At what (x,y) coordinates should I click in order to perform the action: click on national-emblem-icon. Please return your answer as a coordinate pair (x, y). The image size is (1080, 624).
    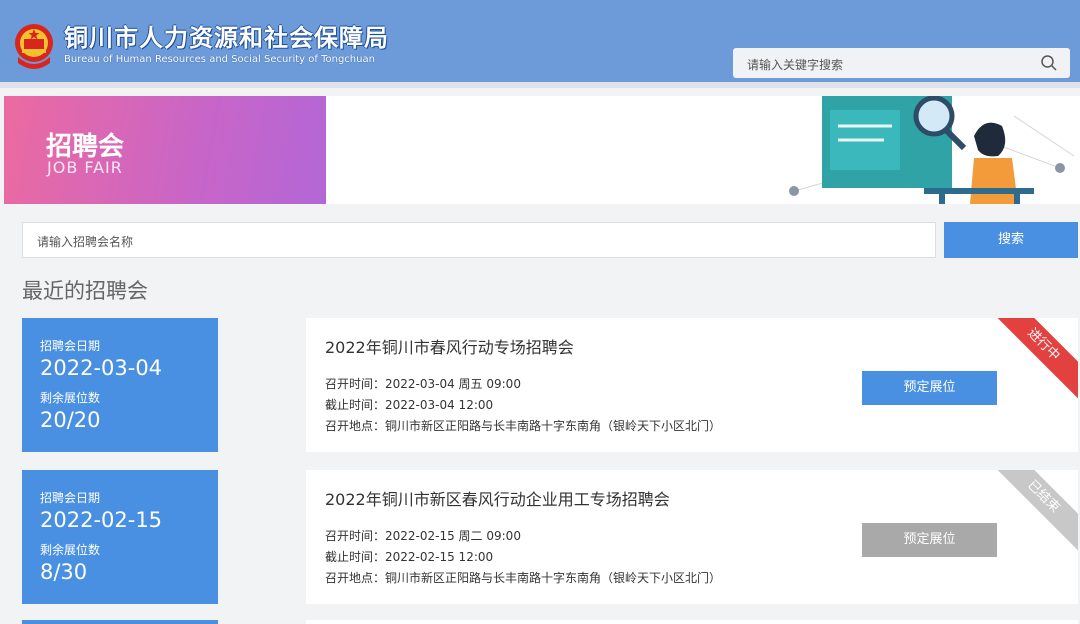
    Looking at the image, I should click on (34, 46).